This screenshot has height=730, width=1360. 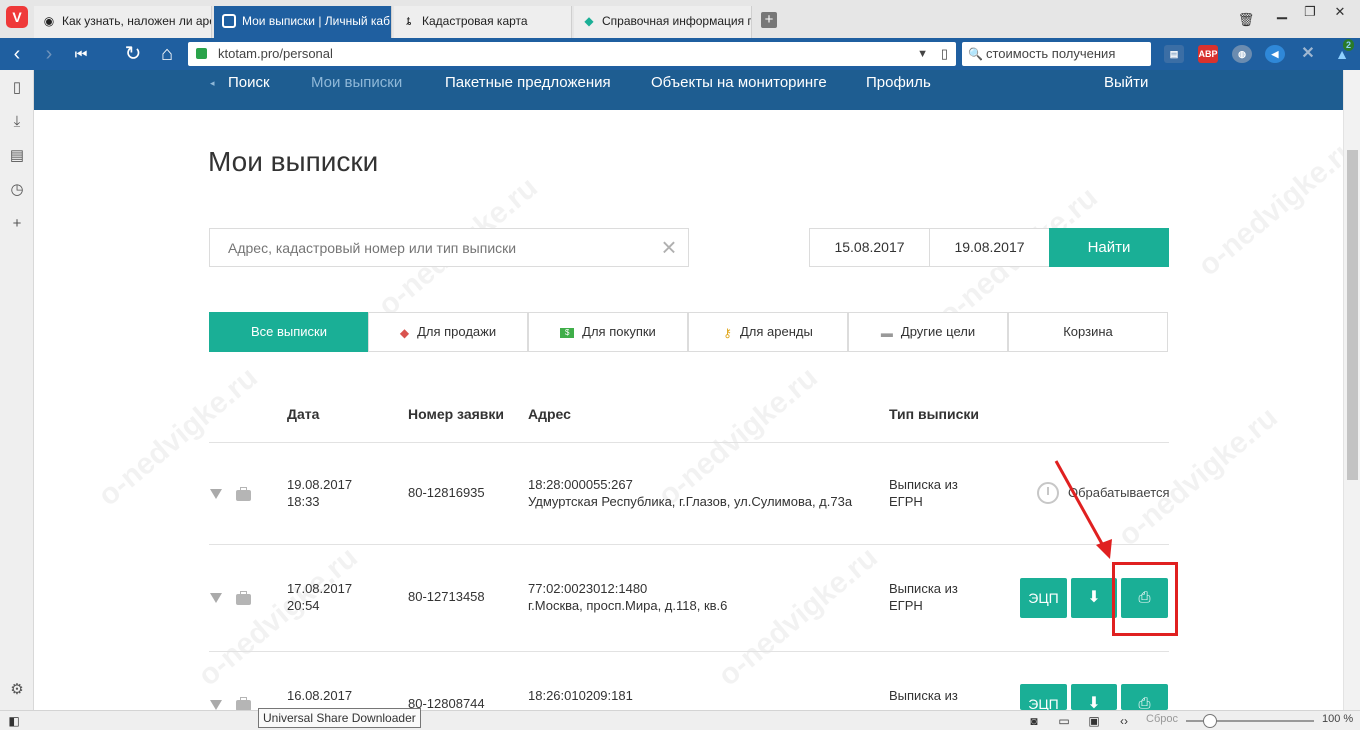 I want to click on forward-icon: ›, so click(x=49, y=54).